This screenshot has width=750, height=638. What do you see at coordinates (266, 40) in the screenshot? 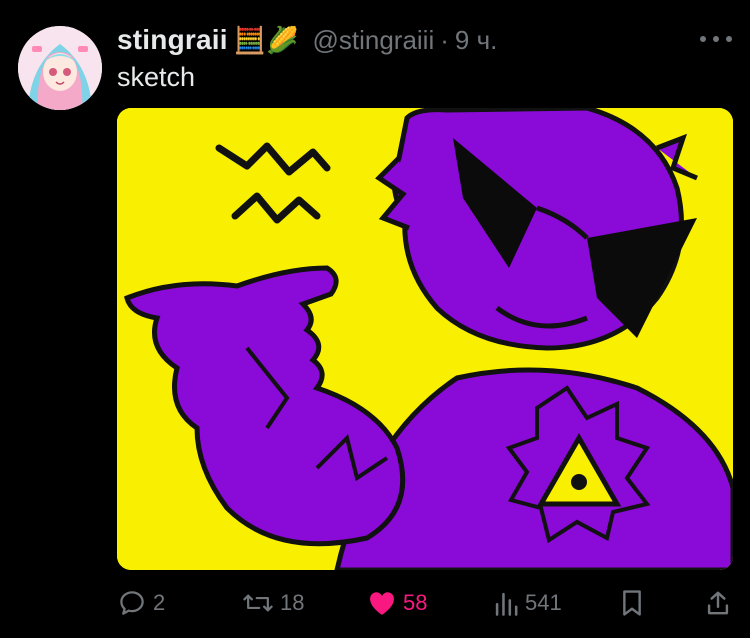
I see `name-emojis: 🧮🌽` at bounding box center [266, 40].